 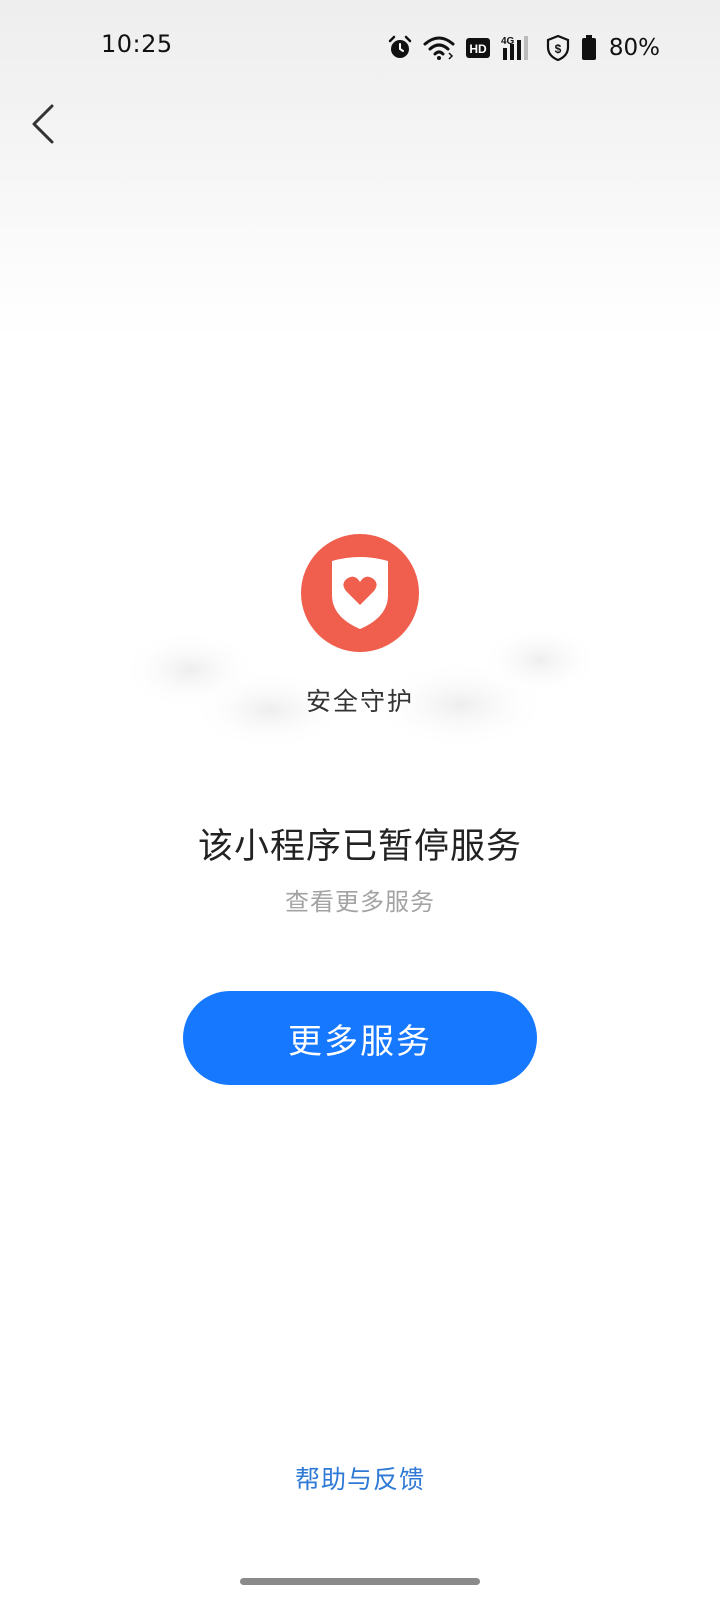 I want to click on battery-icon, so click(x=589, y=48).